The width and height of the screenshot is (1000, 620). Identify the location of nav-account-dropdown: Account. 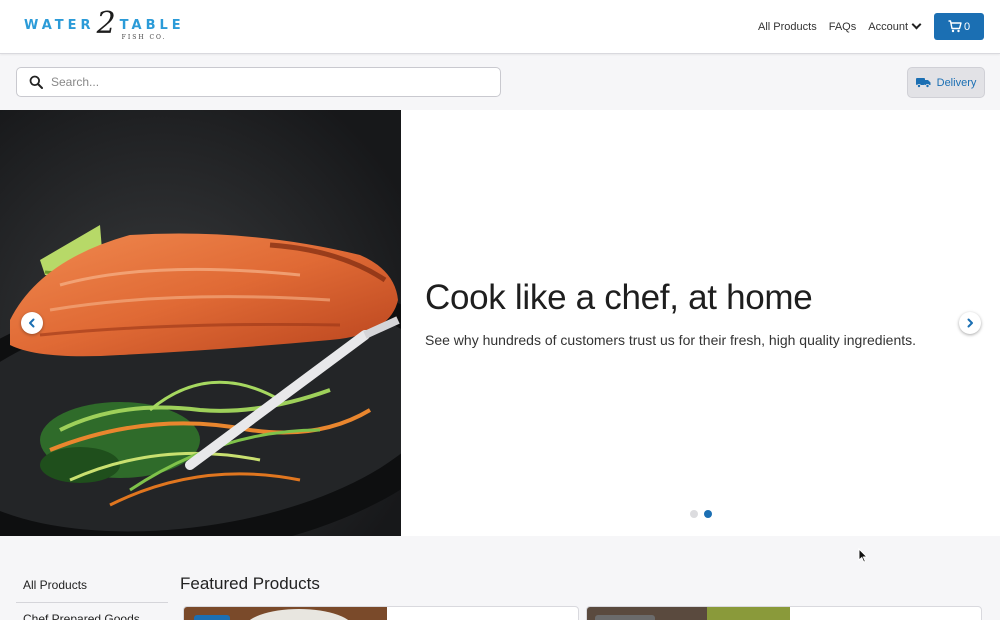
(895, 26).